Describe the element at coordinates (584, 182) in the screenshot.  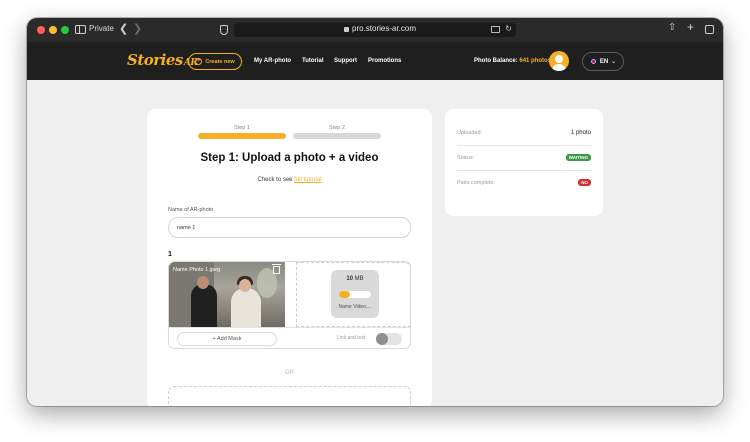
I see `pairs-complete-badge: NO` at that location.